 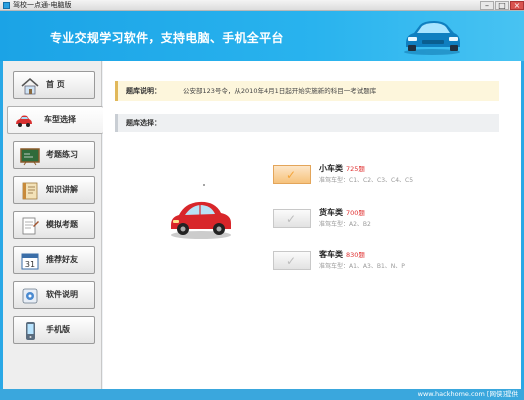 I want to click on header-banner: 专业交规学习软件，支持电脑、手机全平台, so click(x=262, y=36).